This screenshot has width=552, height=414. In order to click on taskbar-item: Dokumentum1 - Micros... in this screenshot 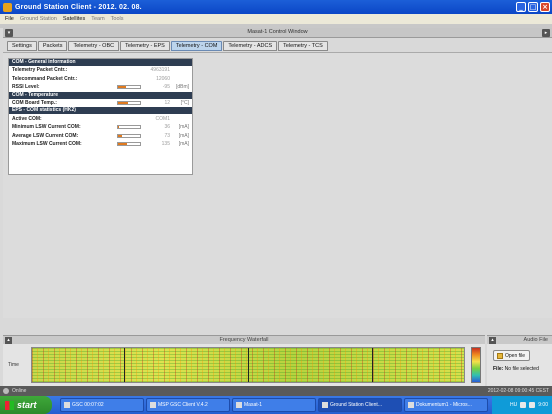, I will do `click(446, 405)`.